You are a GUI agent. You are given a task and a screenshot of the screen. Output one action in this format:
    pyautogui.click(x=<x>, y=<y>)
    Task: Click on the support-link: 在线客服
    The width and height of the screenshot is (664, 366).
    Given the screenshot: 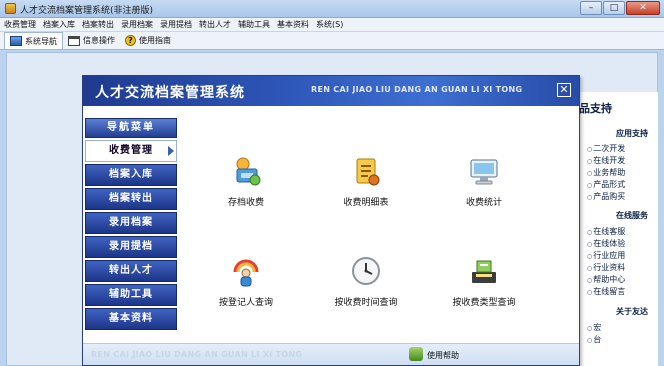 What is the action you would take?
    pyautogui.click(x=606, y=231)
    